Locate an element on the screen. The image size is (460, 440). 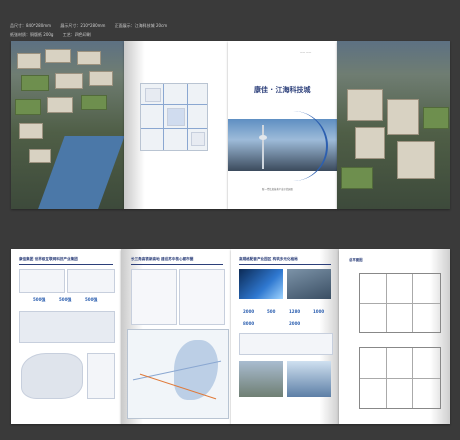
badge-500-3: 500强 is located at coordinates (91, 299).